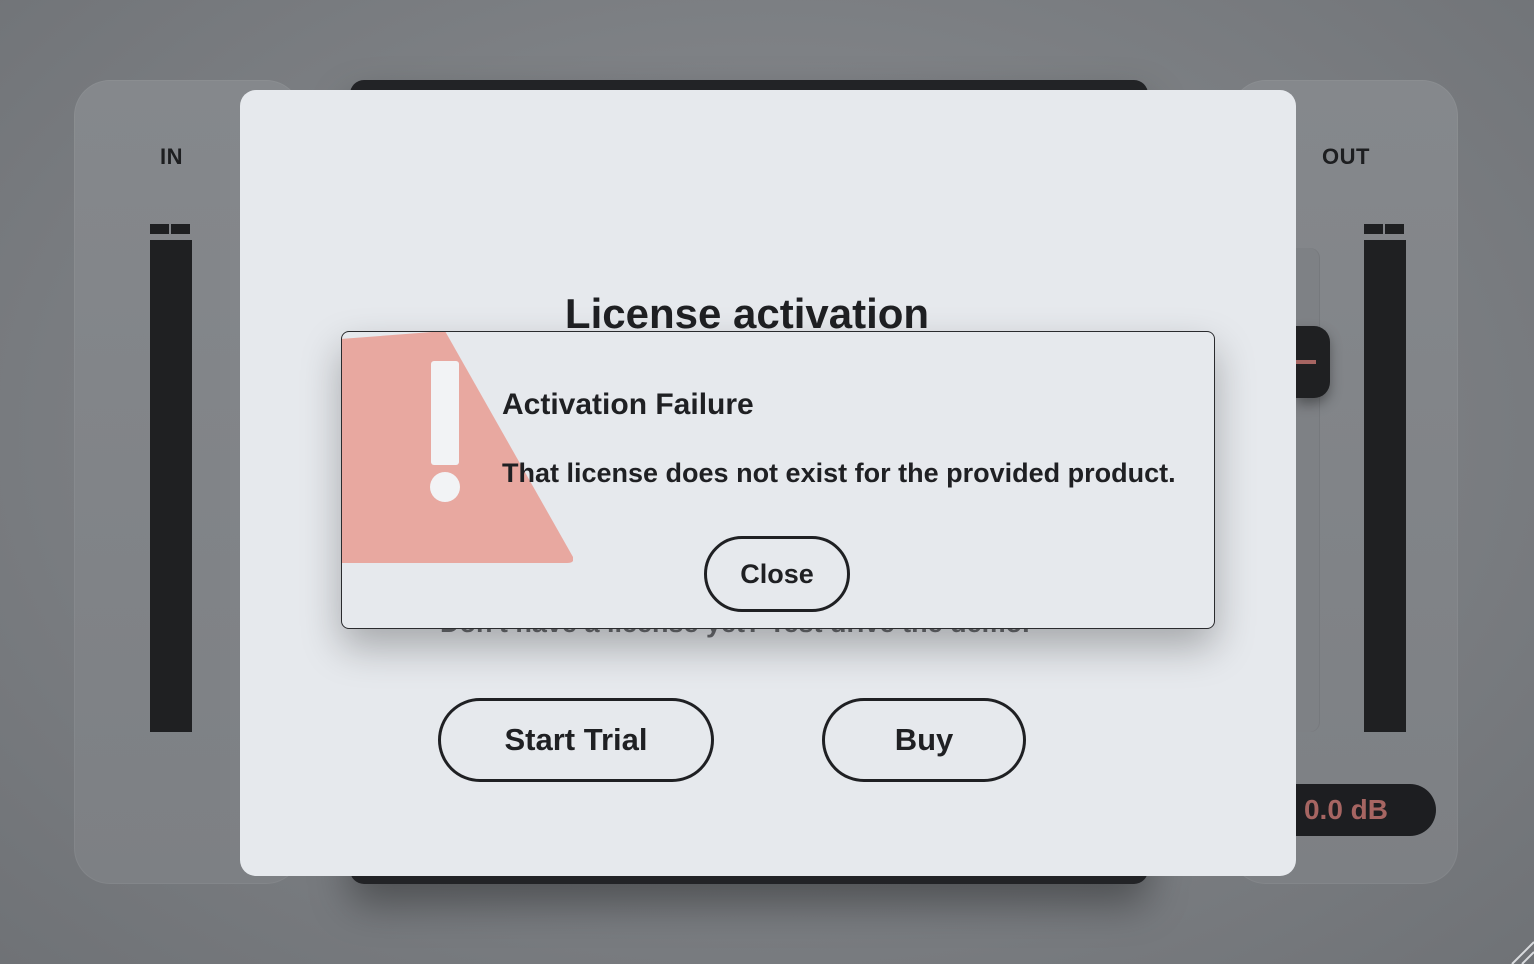  I want to click on input-label: IN, so click(171, 156).